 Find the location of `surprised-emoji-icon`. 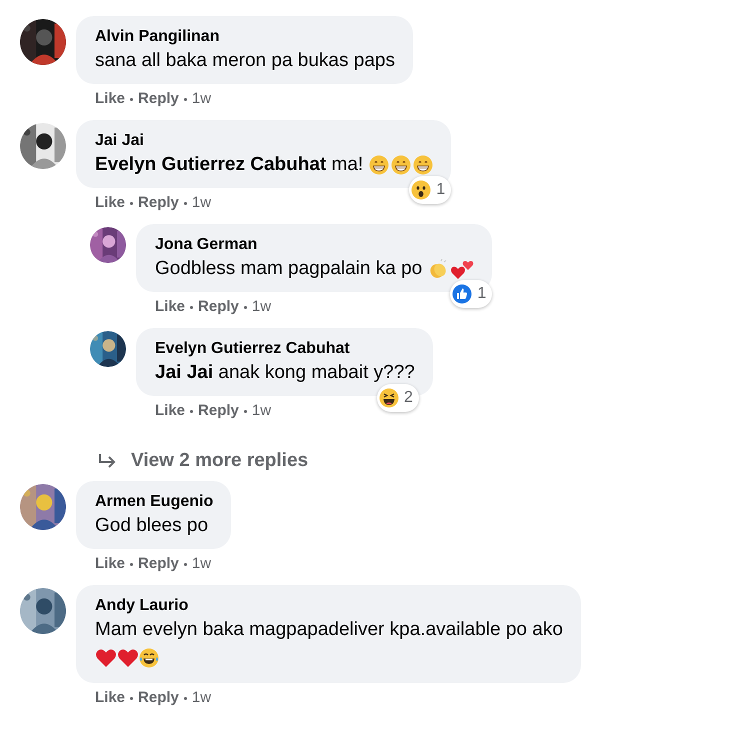

surprised-emoji-icon is located at coordinates (421, 190).